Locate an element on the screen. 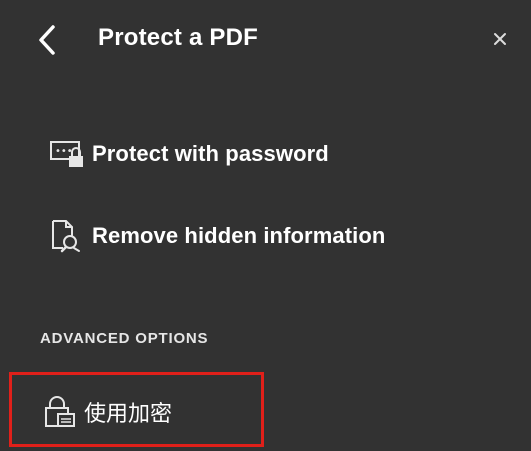 This screenshot has height=451, width=531. protect-with-password-label: Protect with password is located at coordinates (210, 153).